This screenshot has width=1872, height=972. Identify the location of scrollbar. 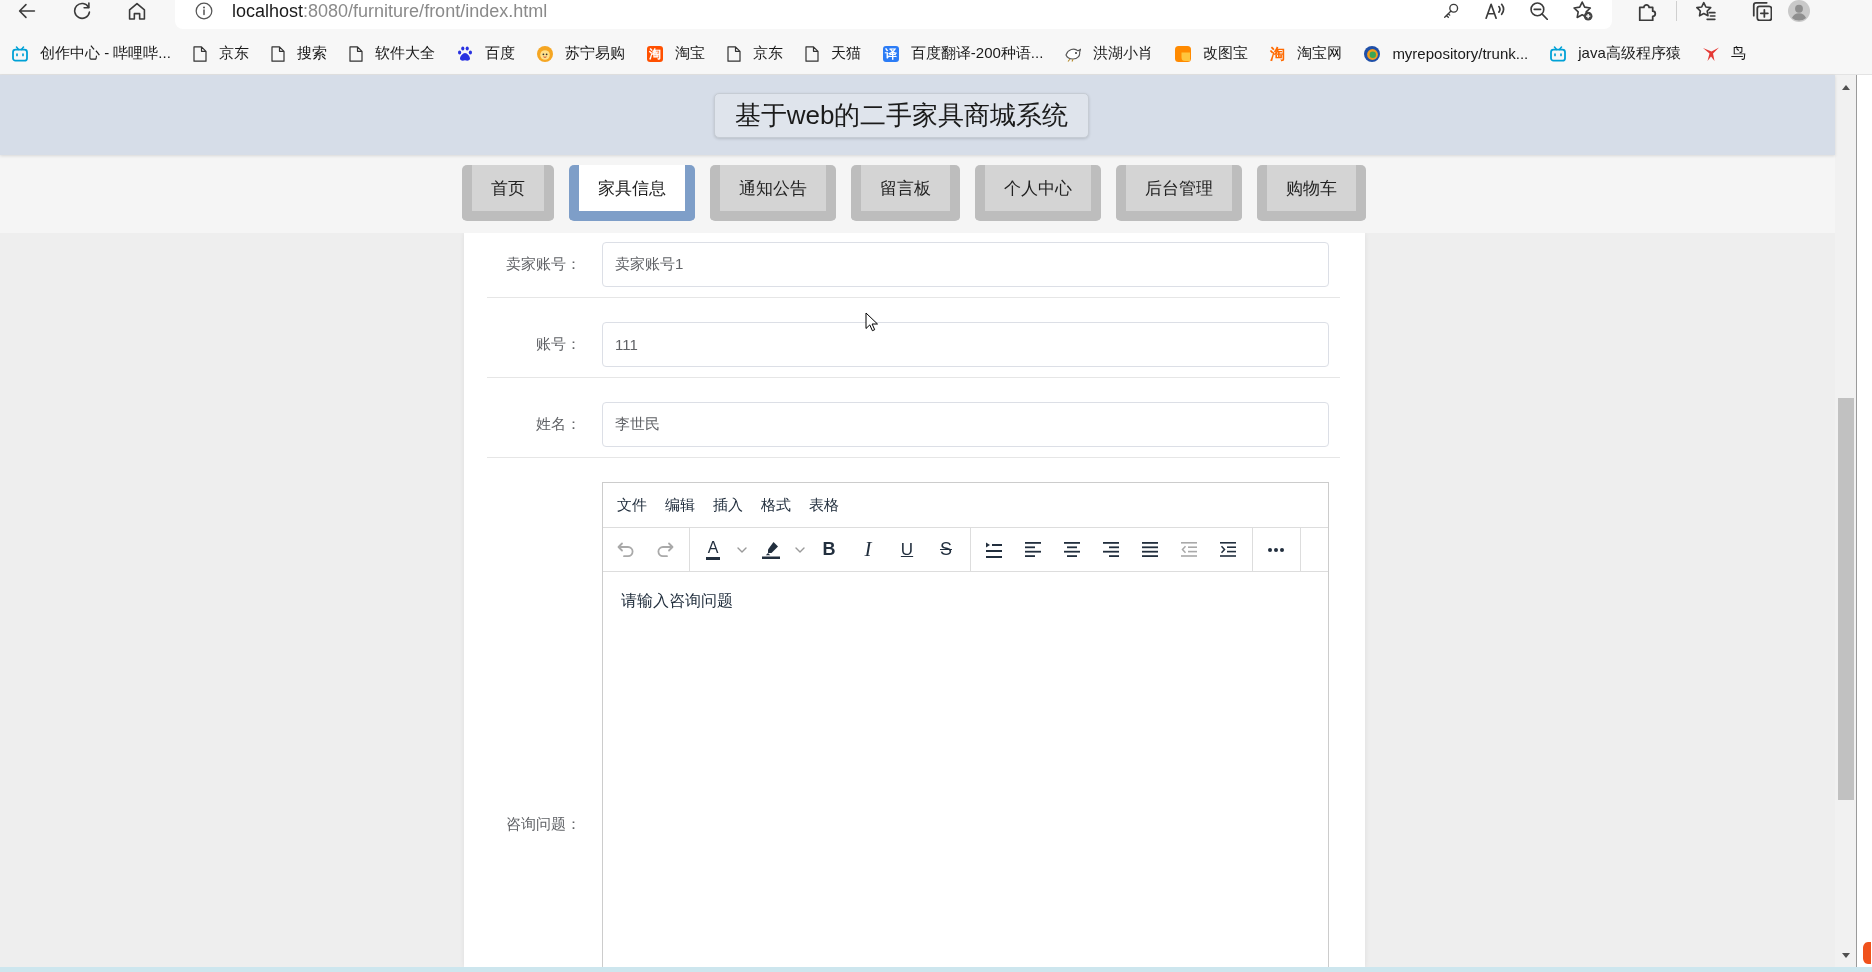
(1845, 521).